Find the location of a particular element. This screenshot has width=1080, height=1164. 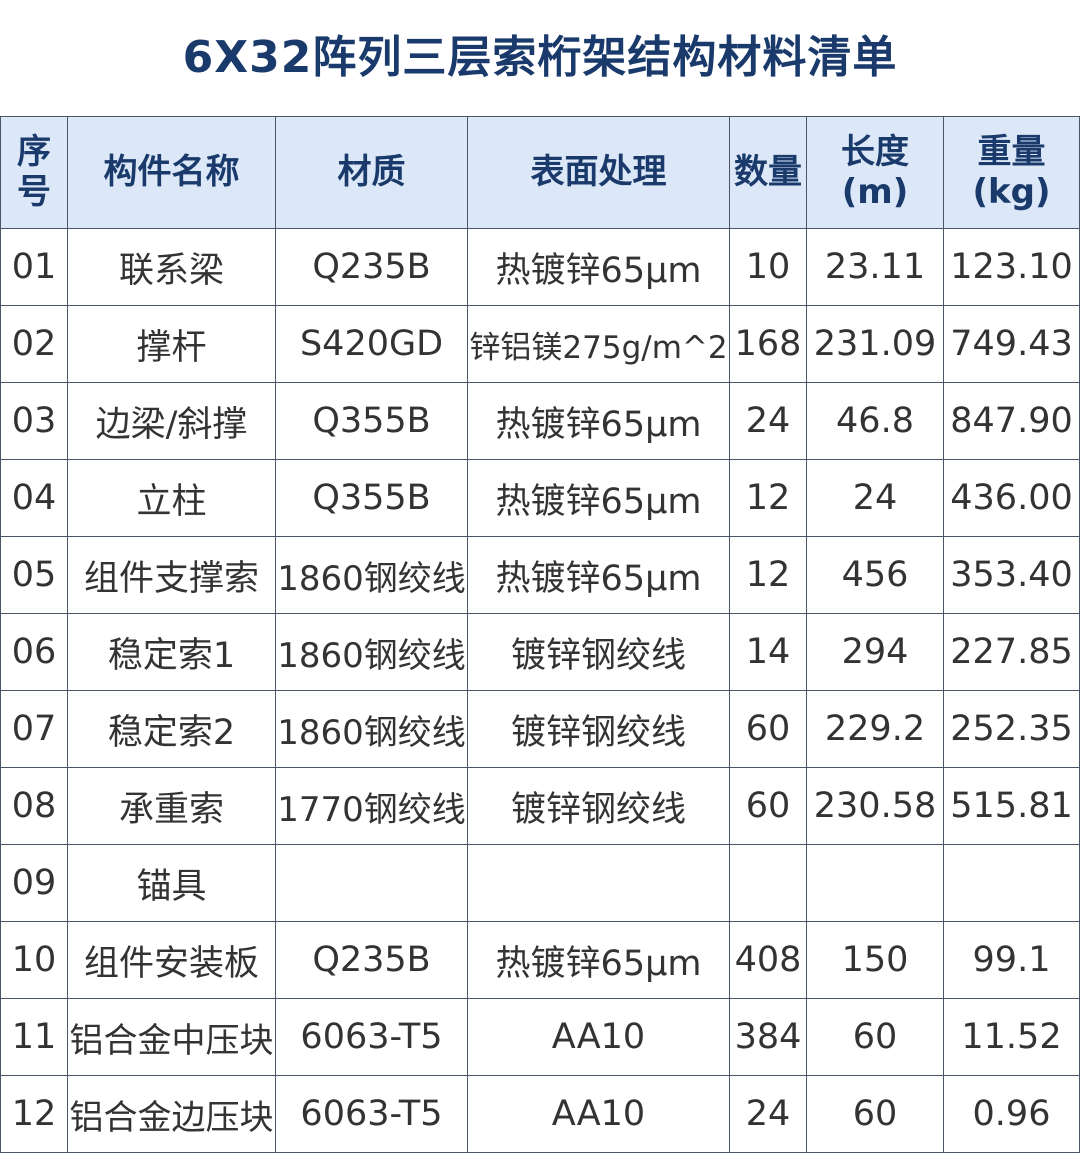

page-title: 6X32阵列三层索桁架结构材料清单 is located at coordinates (540, 57).